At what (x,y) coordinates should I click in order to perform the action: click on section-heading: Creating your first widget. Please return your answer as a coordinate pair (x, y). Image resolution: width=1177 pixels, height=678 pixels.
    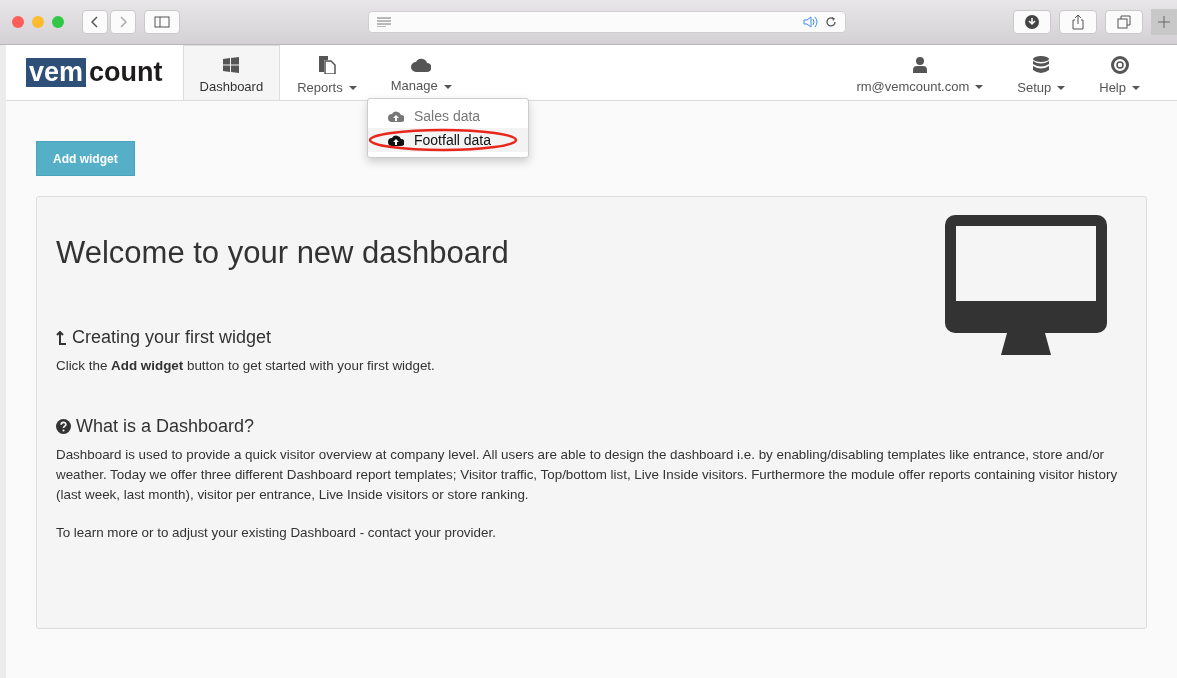
    Looking at the image, I should click on (172, 337).